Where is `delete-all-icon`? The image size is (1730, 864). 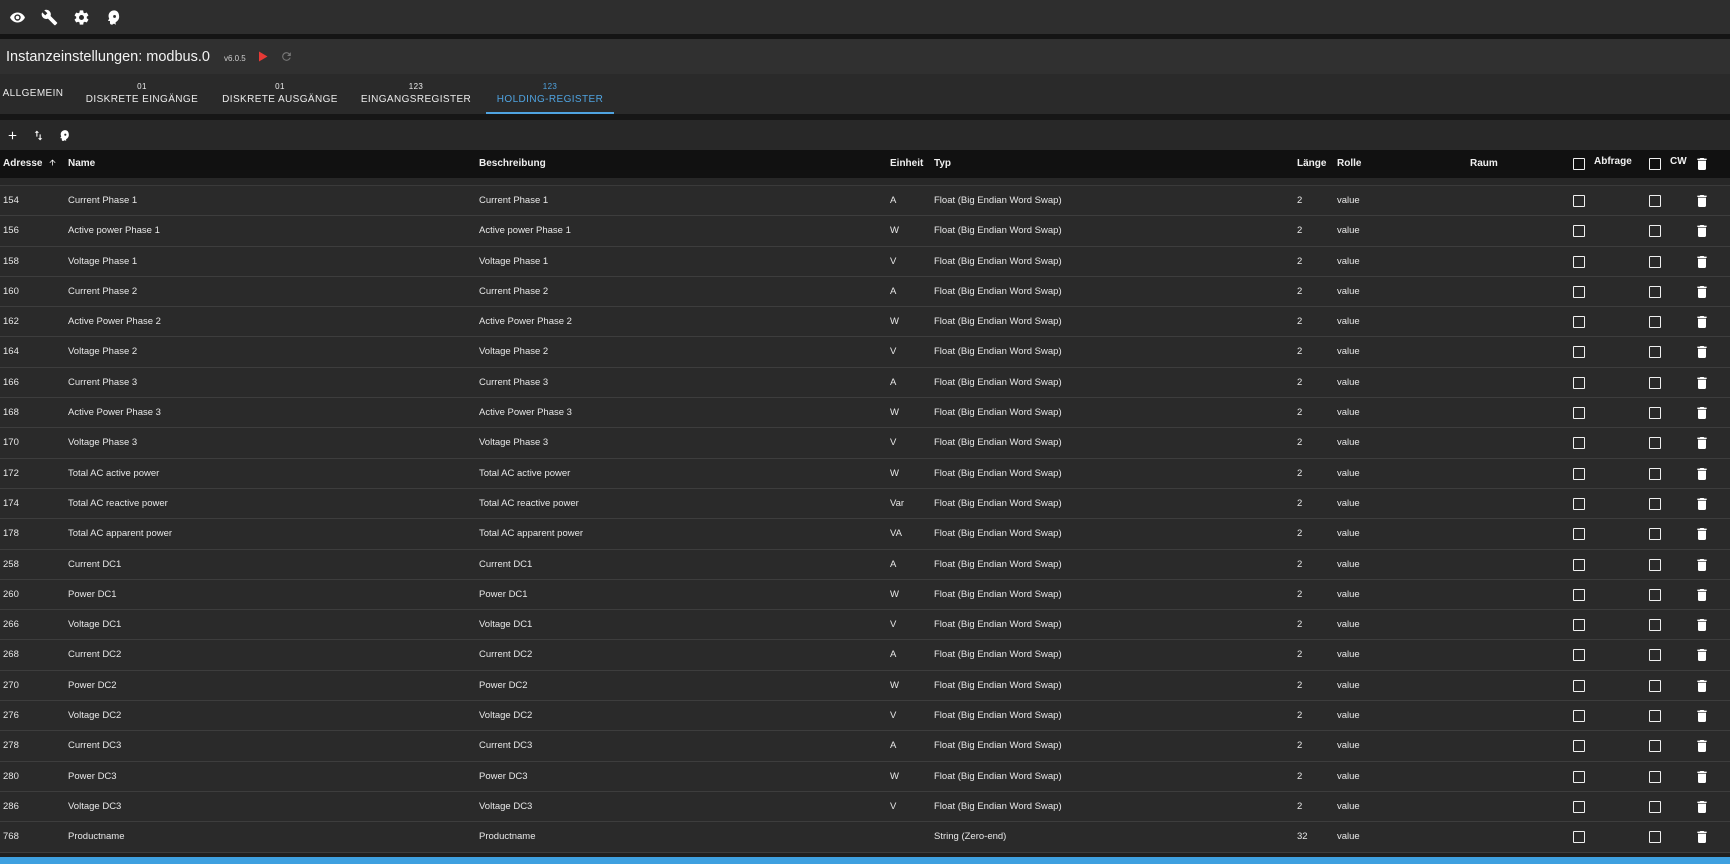
delete-all-icon is located at coordinates (1702, 164).